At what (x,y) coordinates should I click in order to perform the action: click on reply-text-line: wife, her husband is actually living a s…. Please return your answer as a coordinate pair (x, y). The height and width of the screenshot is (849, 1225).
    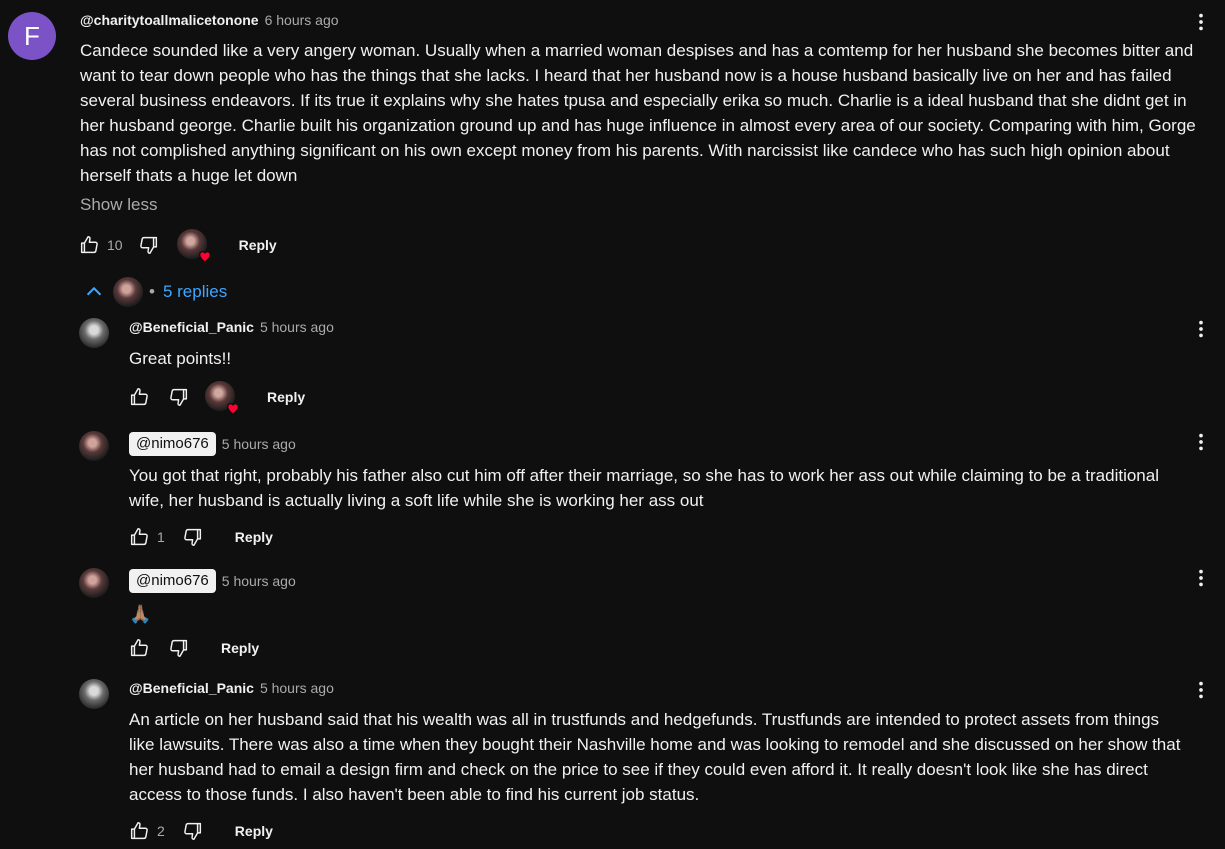
    Looking at the image, I should click on (416, 500).